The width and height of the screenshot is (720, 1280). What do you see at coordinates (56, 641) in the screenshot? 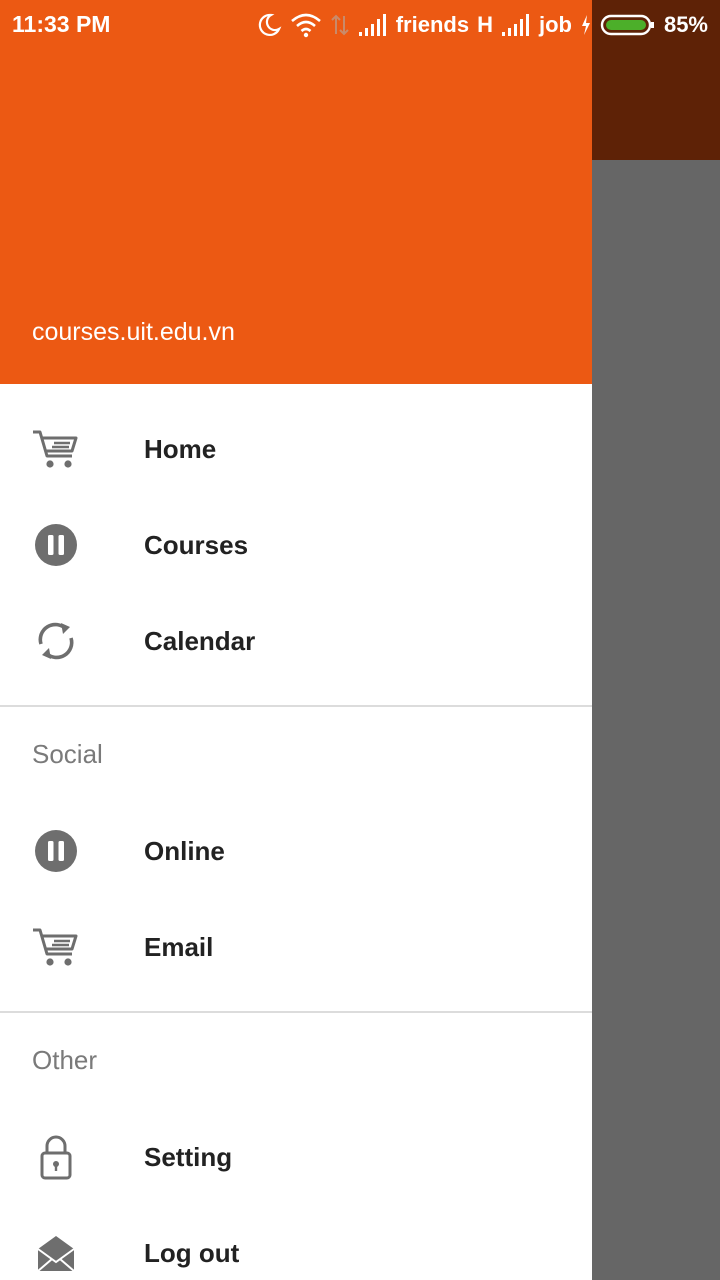
I see `sync-icon` at bounding box center [56, 641].